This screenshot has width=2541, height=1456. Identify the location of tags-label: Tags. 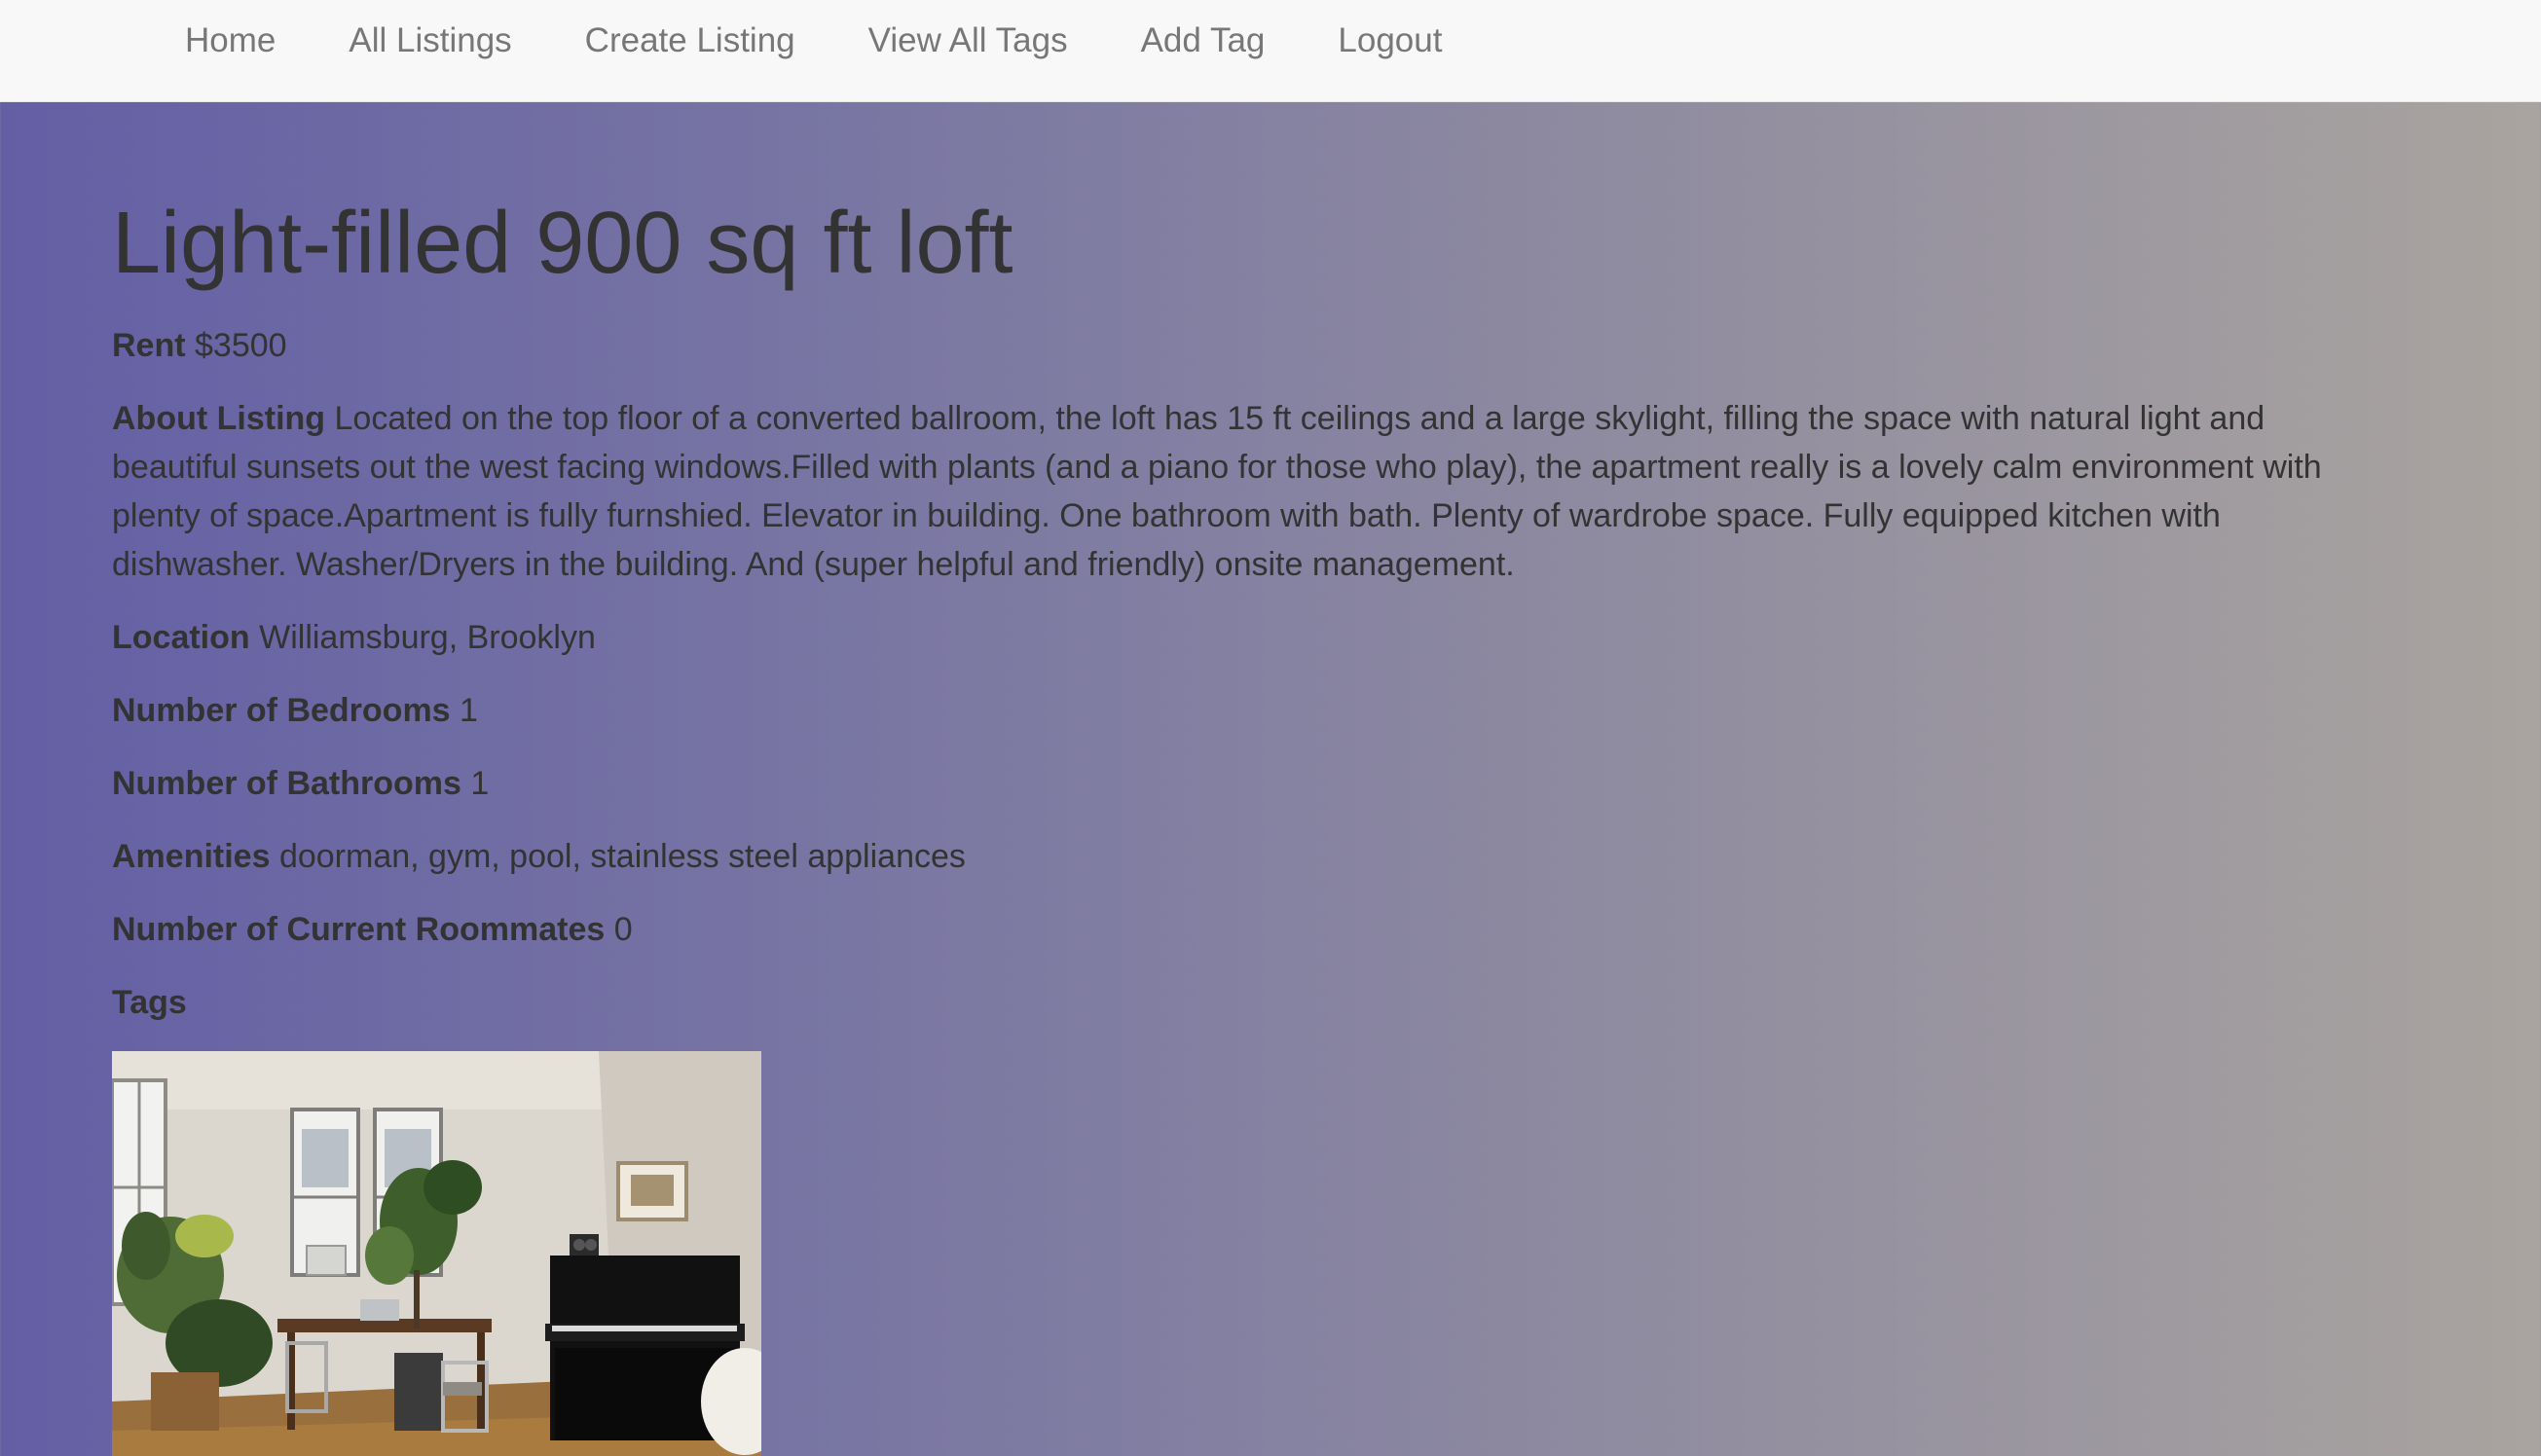
(149, 1002).